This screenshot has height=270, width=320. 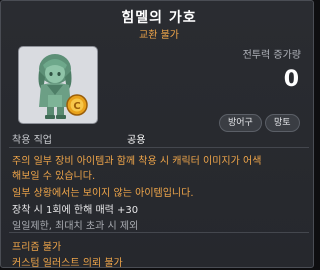 I want to click on power-increase-value: 0, so click(x=291, y=79).